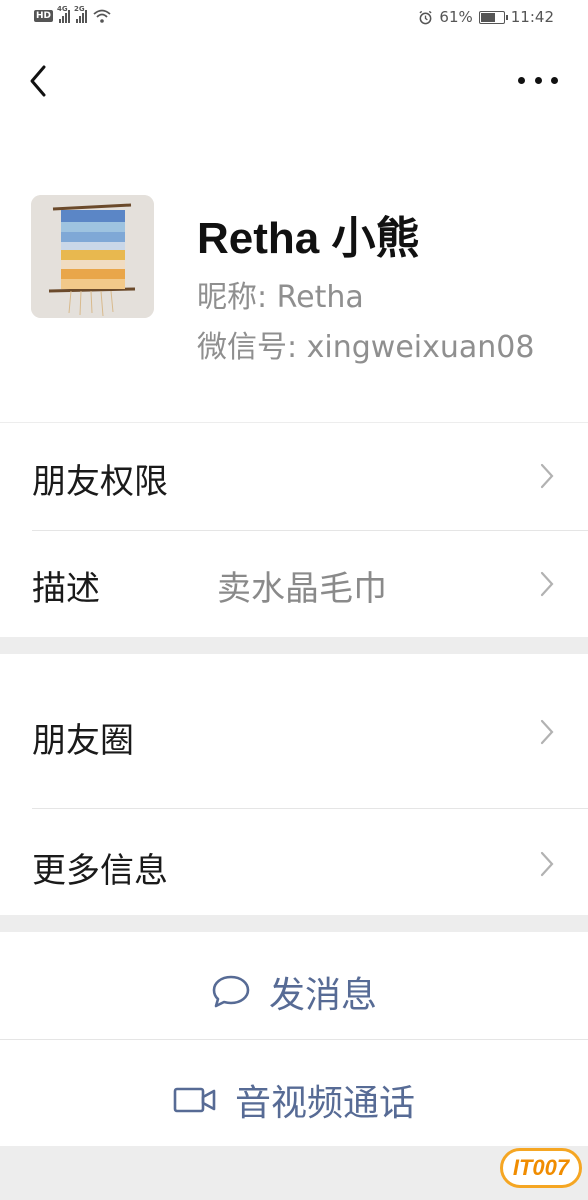  Describe the element at coordinates (302, 589) in the screenshot. I see `row-value: 卖水晶毛巾` at that location.